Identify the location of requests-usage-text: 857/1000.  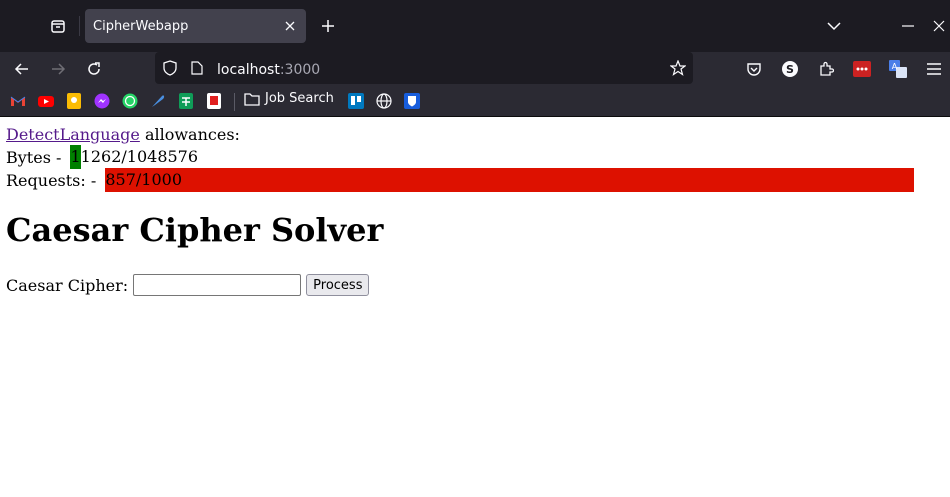
(144, 179).